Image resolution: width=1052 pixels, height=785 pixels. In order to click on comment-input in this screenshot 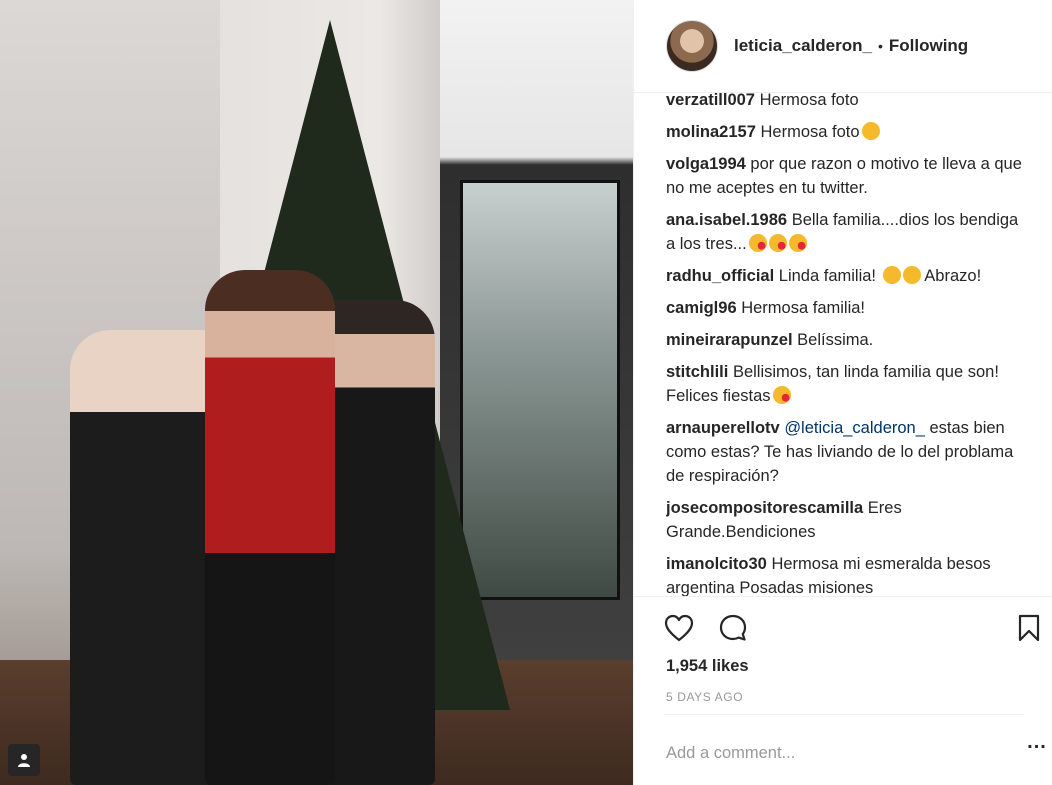, I will do `click(816, 753)`.